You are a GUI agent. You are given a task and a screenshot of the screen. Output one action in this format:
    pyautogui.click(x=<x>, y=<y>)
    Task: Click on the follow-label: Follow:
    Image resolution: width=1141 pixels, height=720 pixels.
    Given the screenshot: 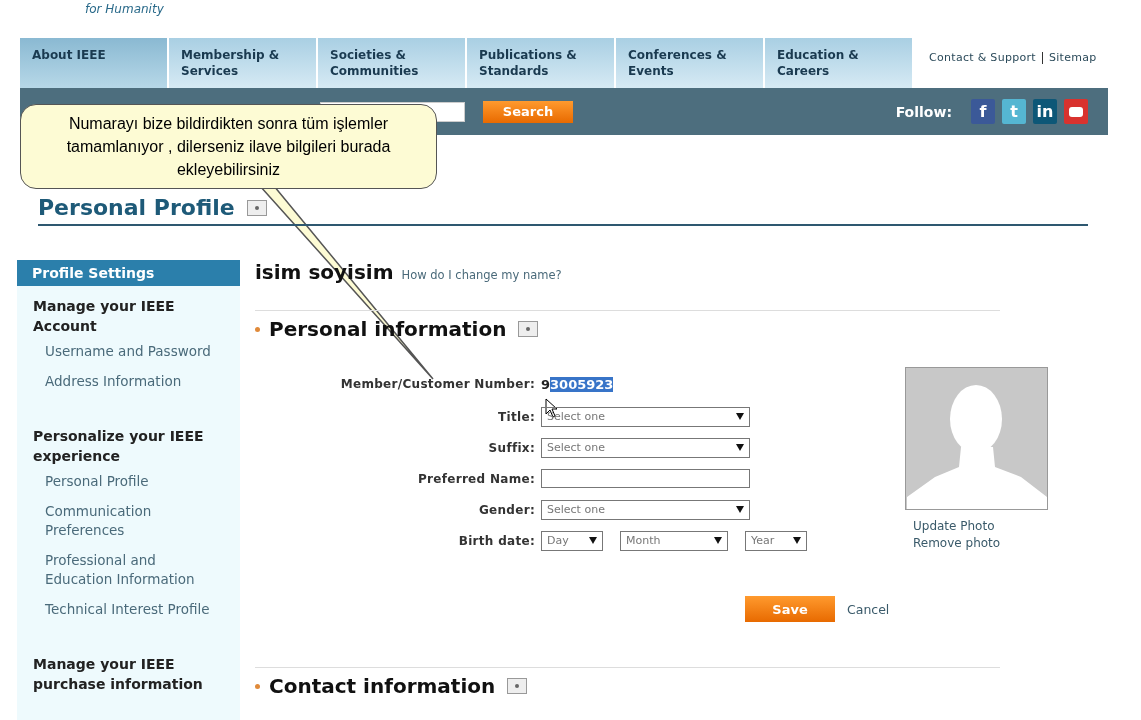 What is the action you would take?
    pyautogui.click(x=923, y=111)
    